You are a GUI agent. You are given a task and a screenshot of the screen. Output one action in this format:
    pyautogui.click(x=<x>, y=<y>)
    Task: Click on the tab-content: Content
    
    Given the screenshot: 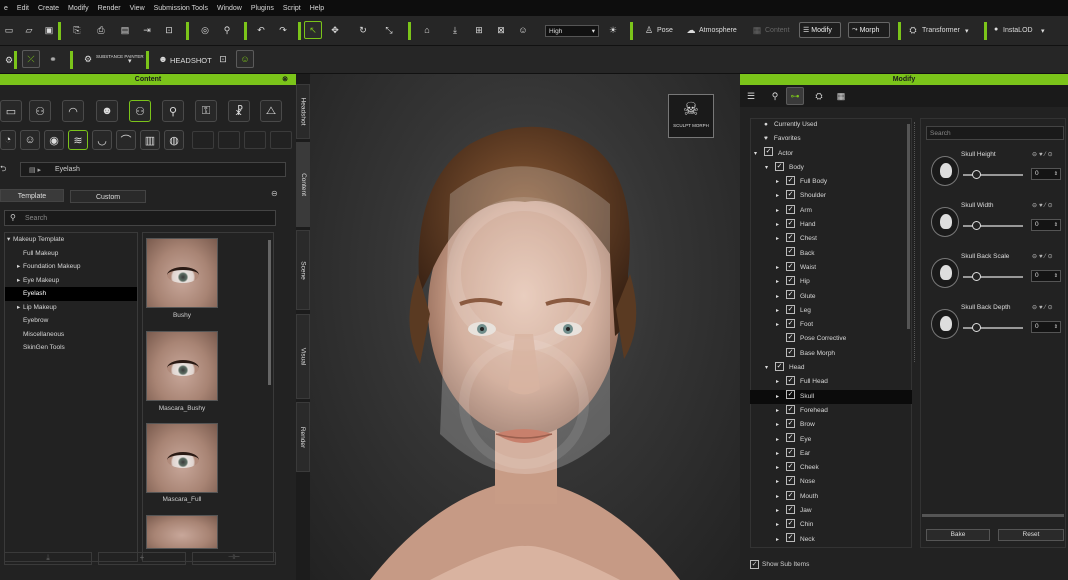 What is the action you would take?
    pyautogui.click(x=303, y=184)
    